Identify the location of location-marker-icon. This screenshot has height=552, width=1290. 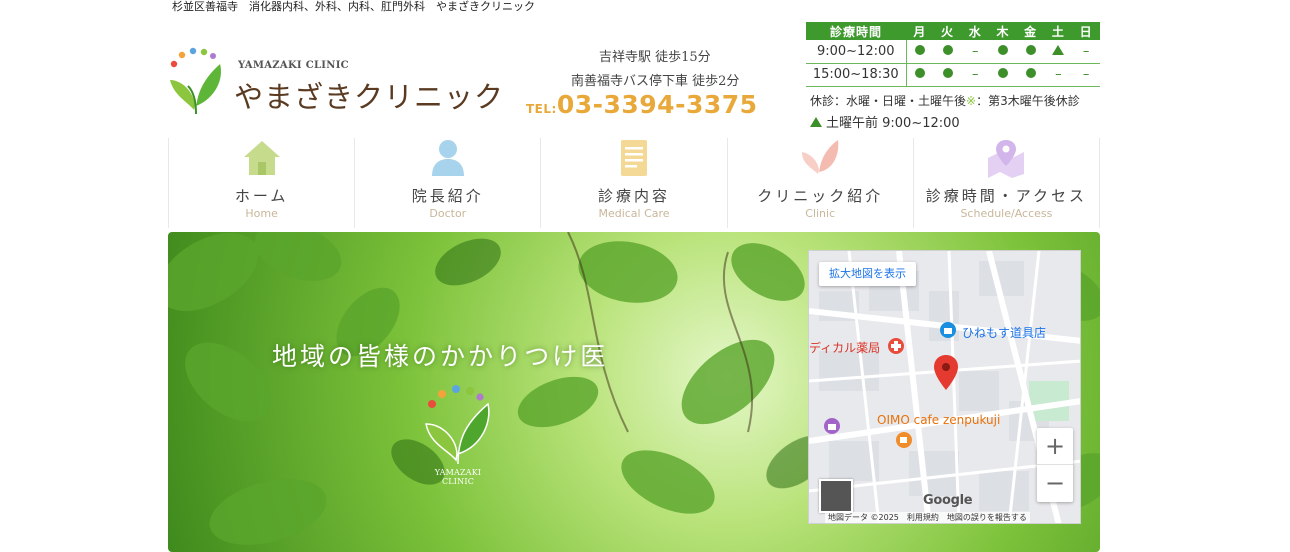
(946, 373).